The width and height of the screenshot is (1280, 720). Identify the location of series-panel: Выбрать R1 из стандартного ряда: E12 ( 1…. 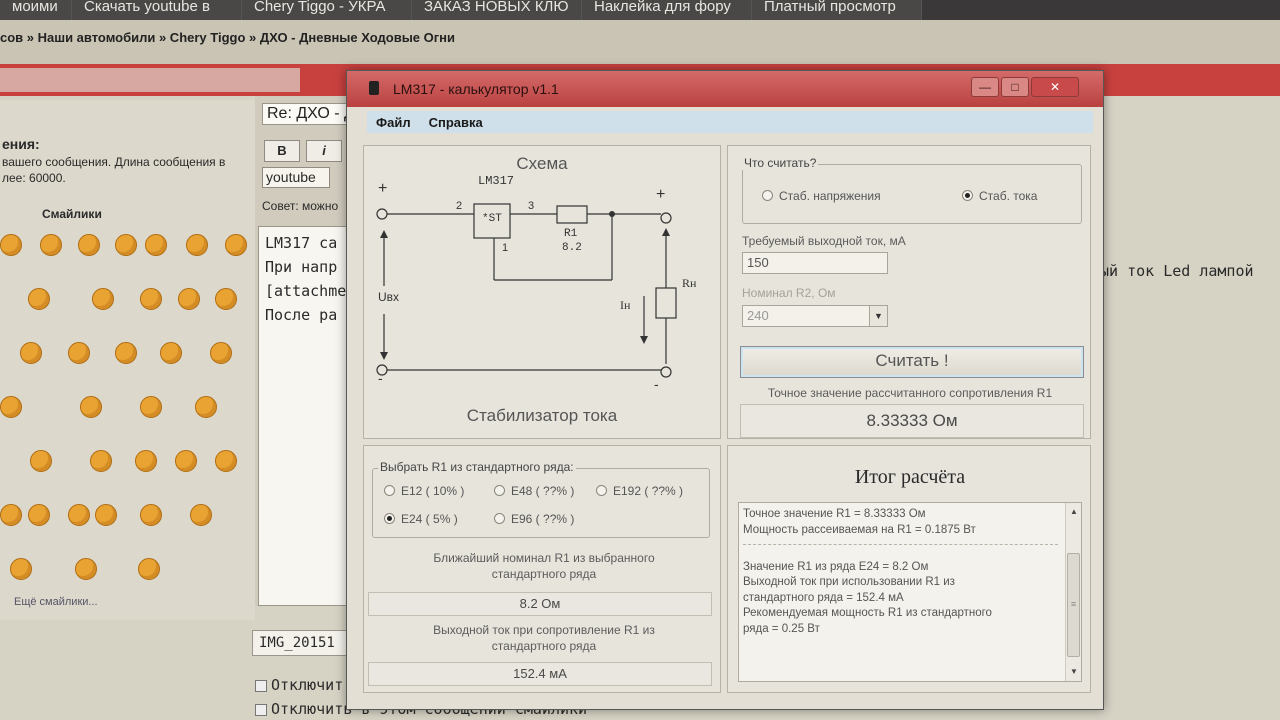
(542, 569).